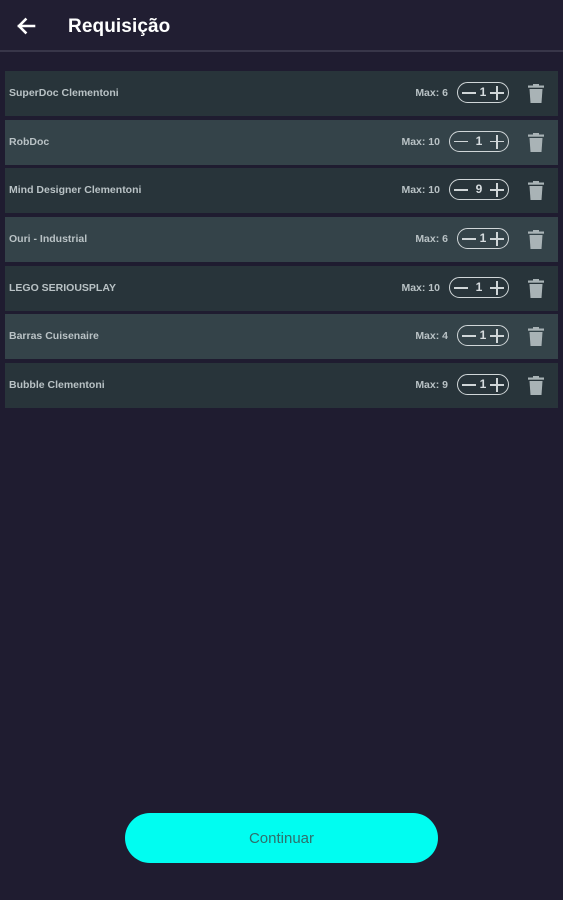  What do you see at coordinates (431, 336) in the screenshot?
I see `max-label: Max: 4` at bounding box center [431, 336].